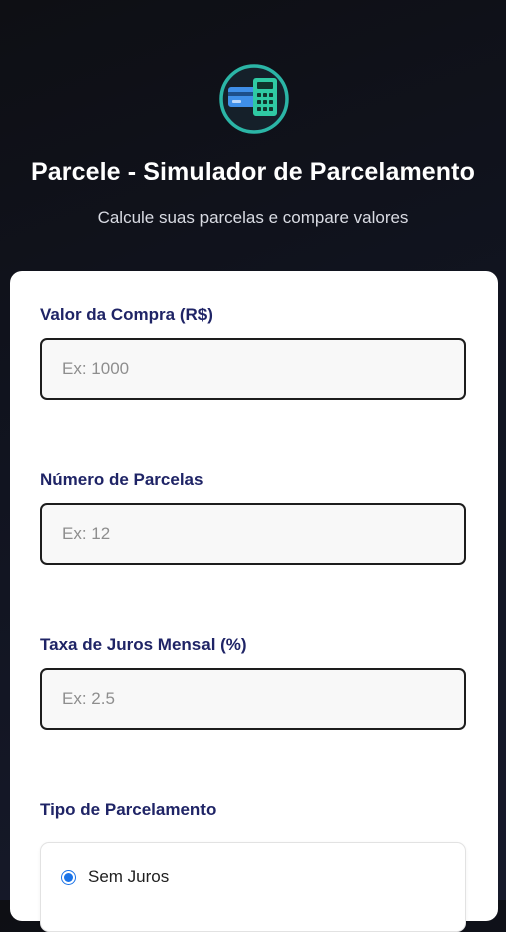 The height and width of the screenshot is (932, 506). What do you see at coordinates (129, 876) in the screenshot?
I see `radio-option-label: Sem Juros` at bounding box center [129, 876].